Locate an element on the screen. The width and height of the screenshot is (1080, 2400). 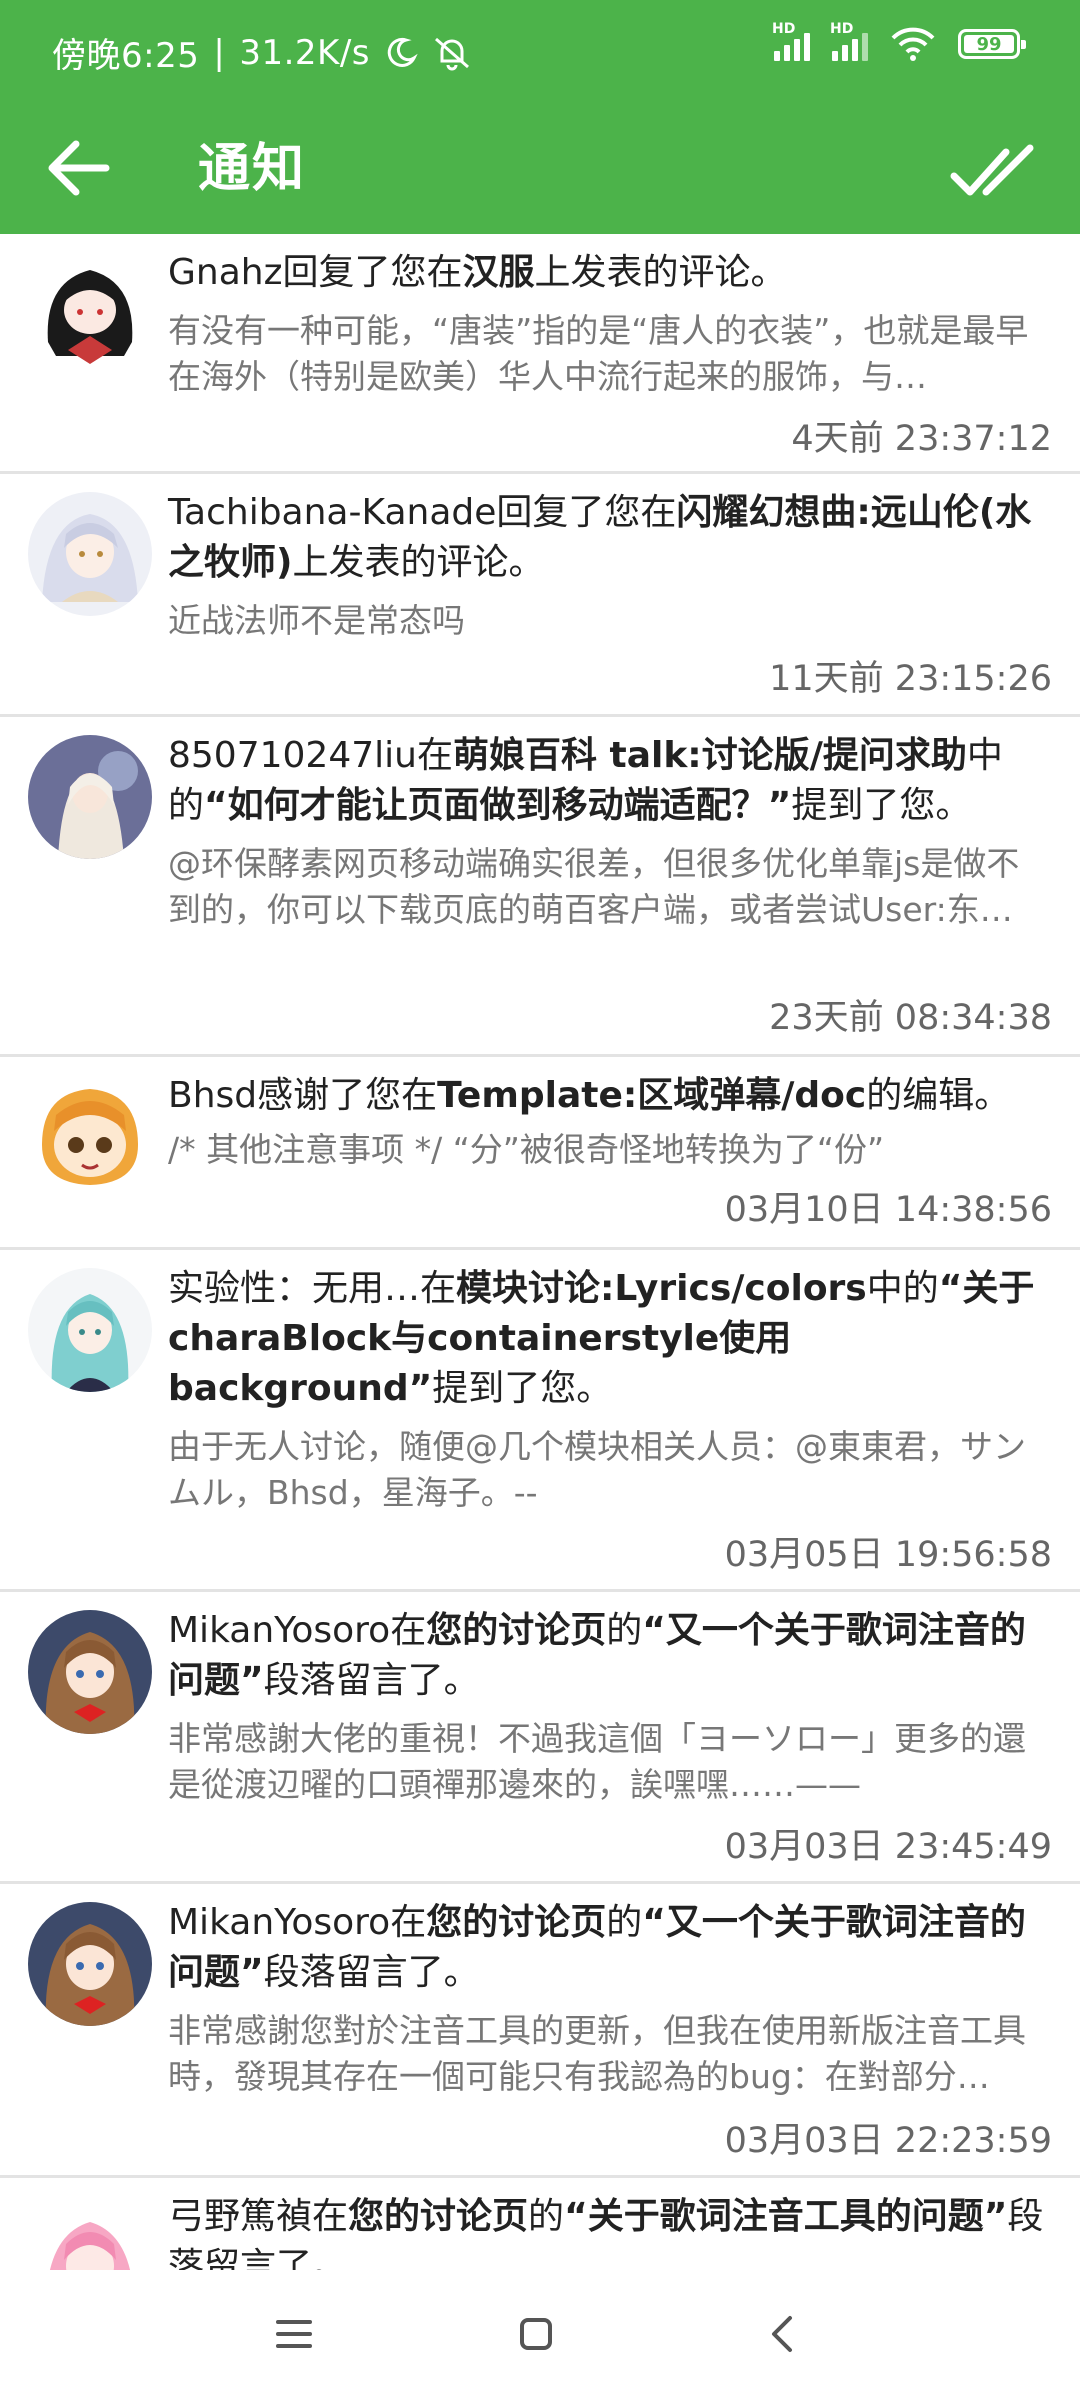
system-nav-bar is located at coordinates (540, 2335).